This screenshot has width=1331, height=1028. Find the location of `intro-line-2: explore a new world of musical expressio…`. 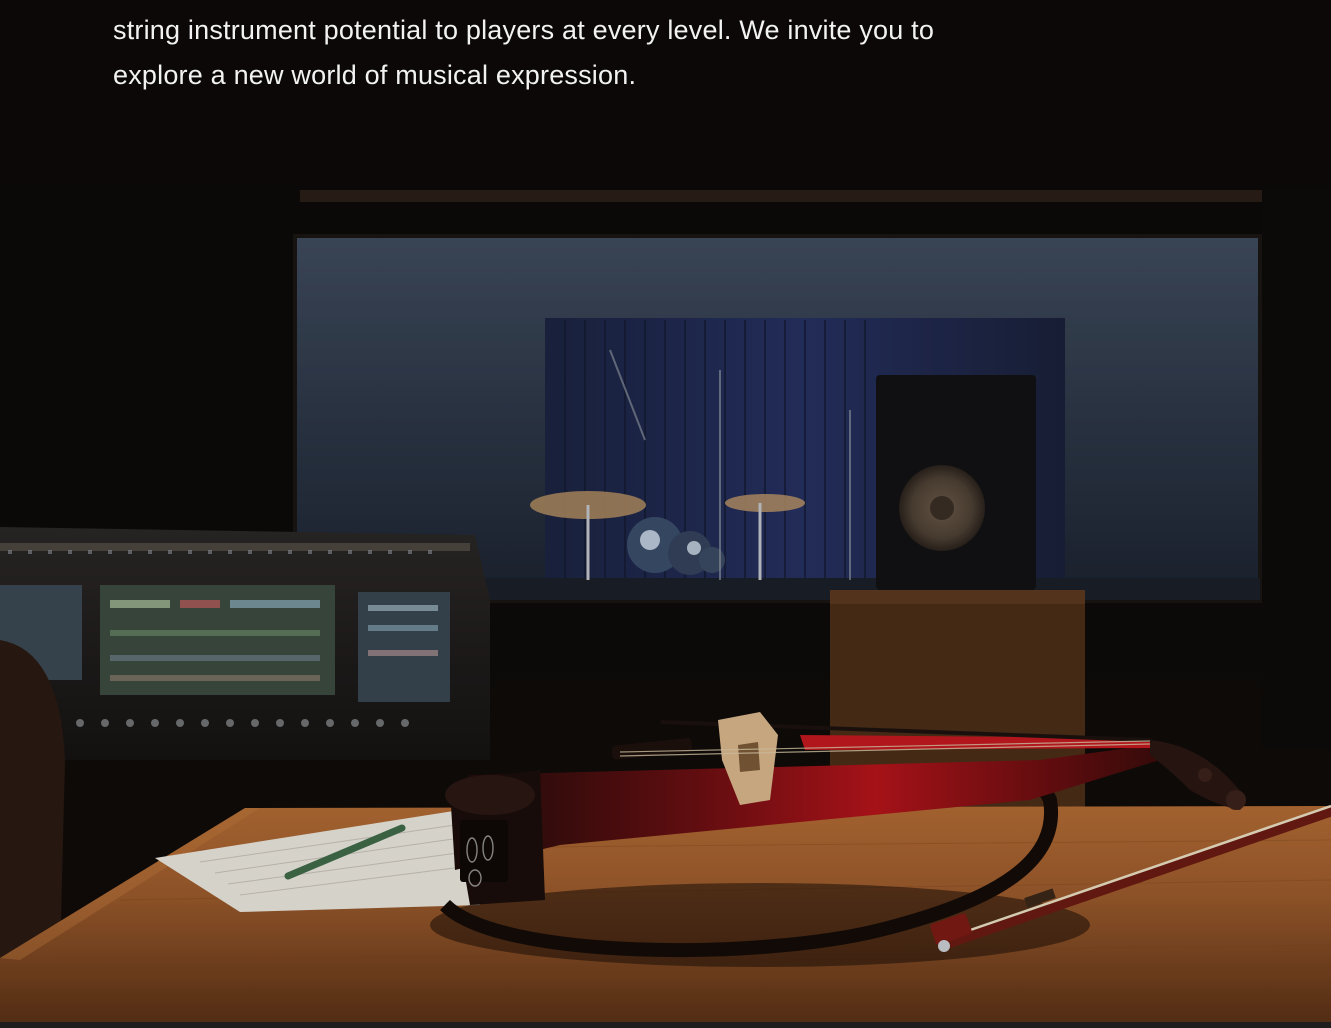

intro-line-2: explore a new world of musical expressio… is located at coordinates (375, 75).